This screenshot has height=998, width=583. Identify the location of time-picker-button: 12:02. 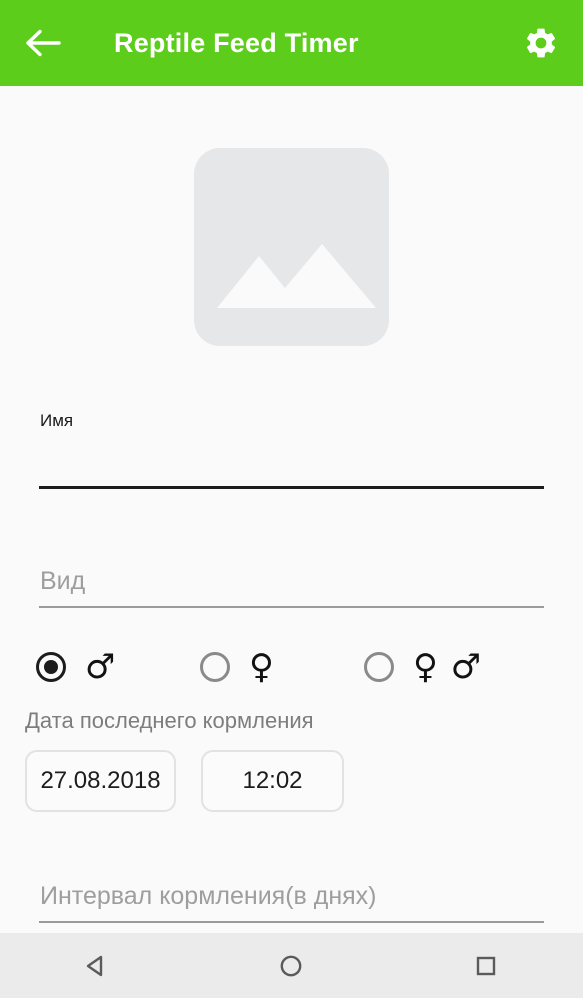
(272, 781).